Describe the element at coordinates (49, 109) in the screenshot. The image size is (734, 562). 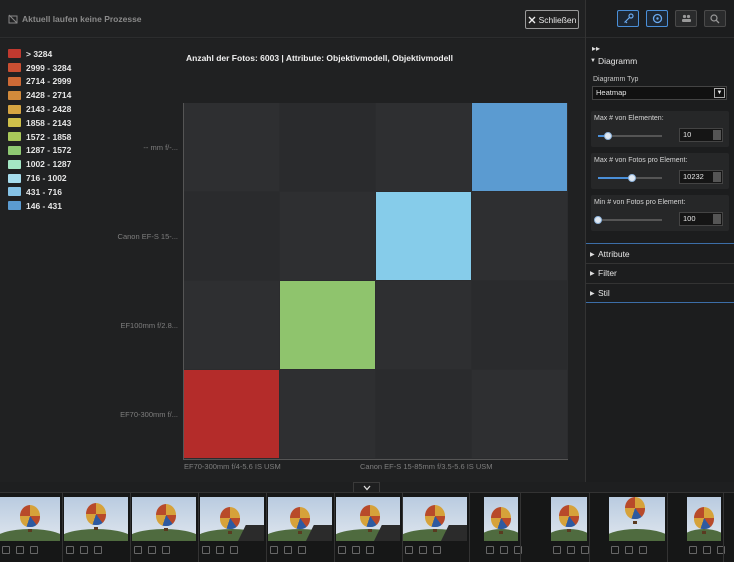
I see `legend-label: 2143 - 2428` at that location.